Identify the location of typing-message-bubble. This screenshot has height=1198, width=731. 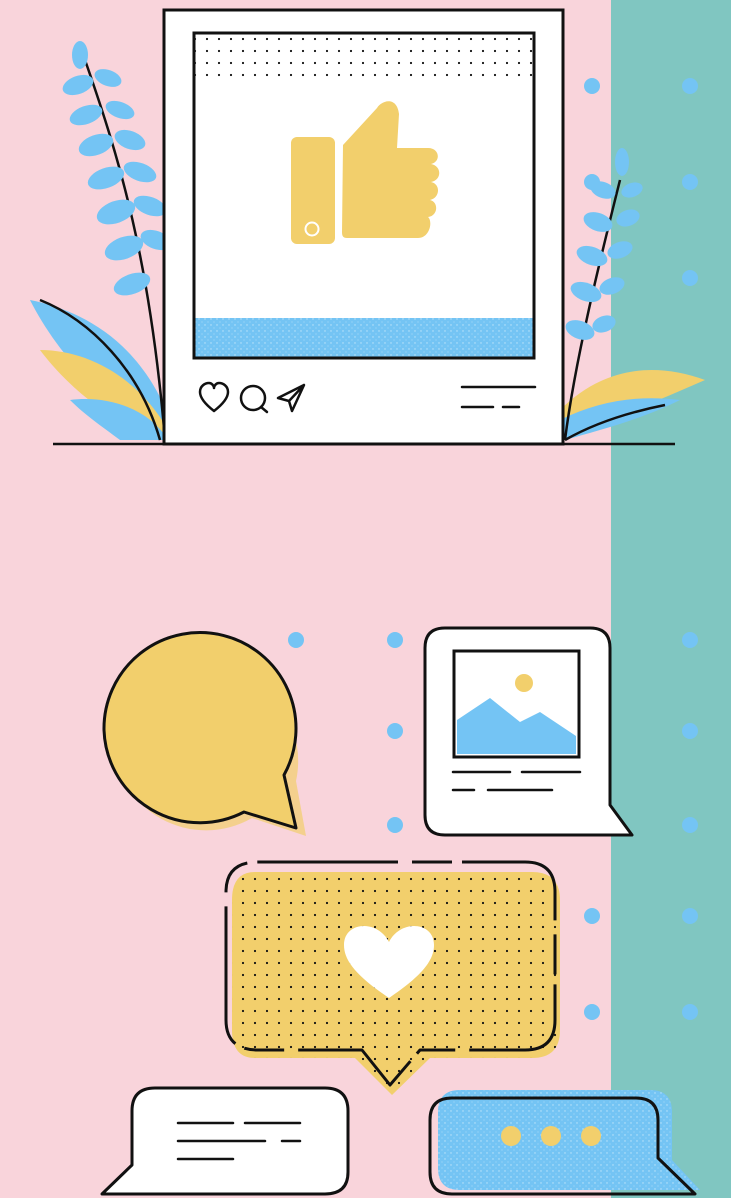
(564, 1143).